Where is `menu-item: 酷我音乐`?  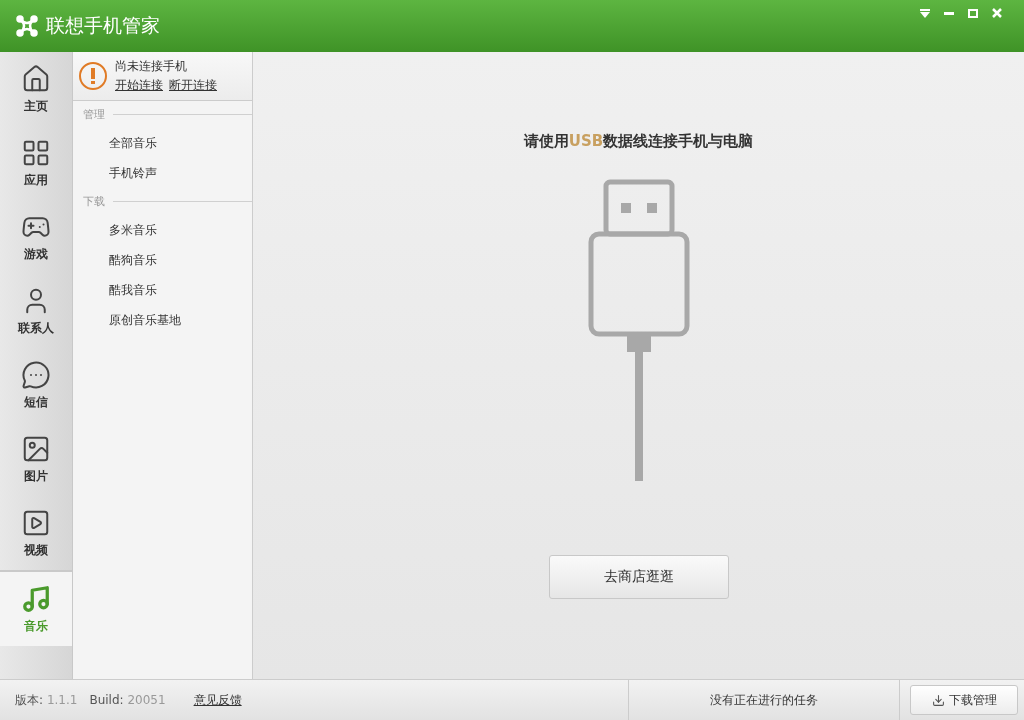 menu-item: 酷我音乐 is located at coordinates (162, 290).